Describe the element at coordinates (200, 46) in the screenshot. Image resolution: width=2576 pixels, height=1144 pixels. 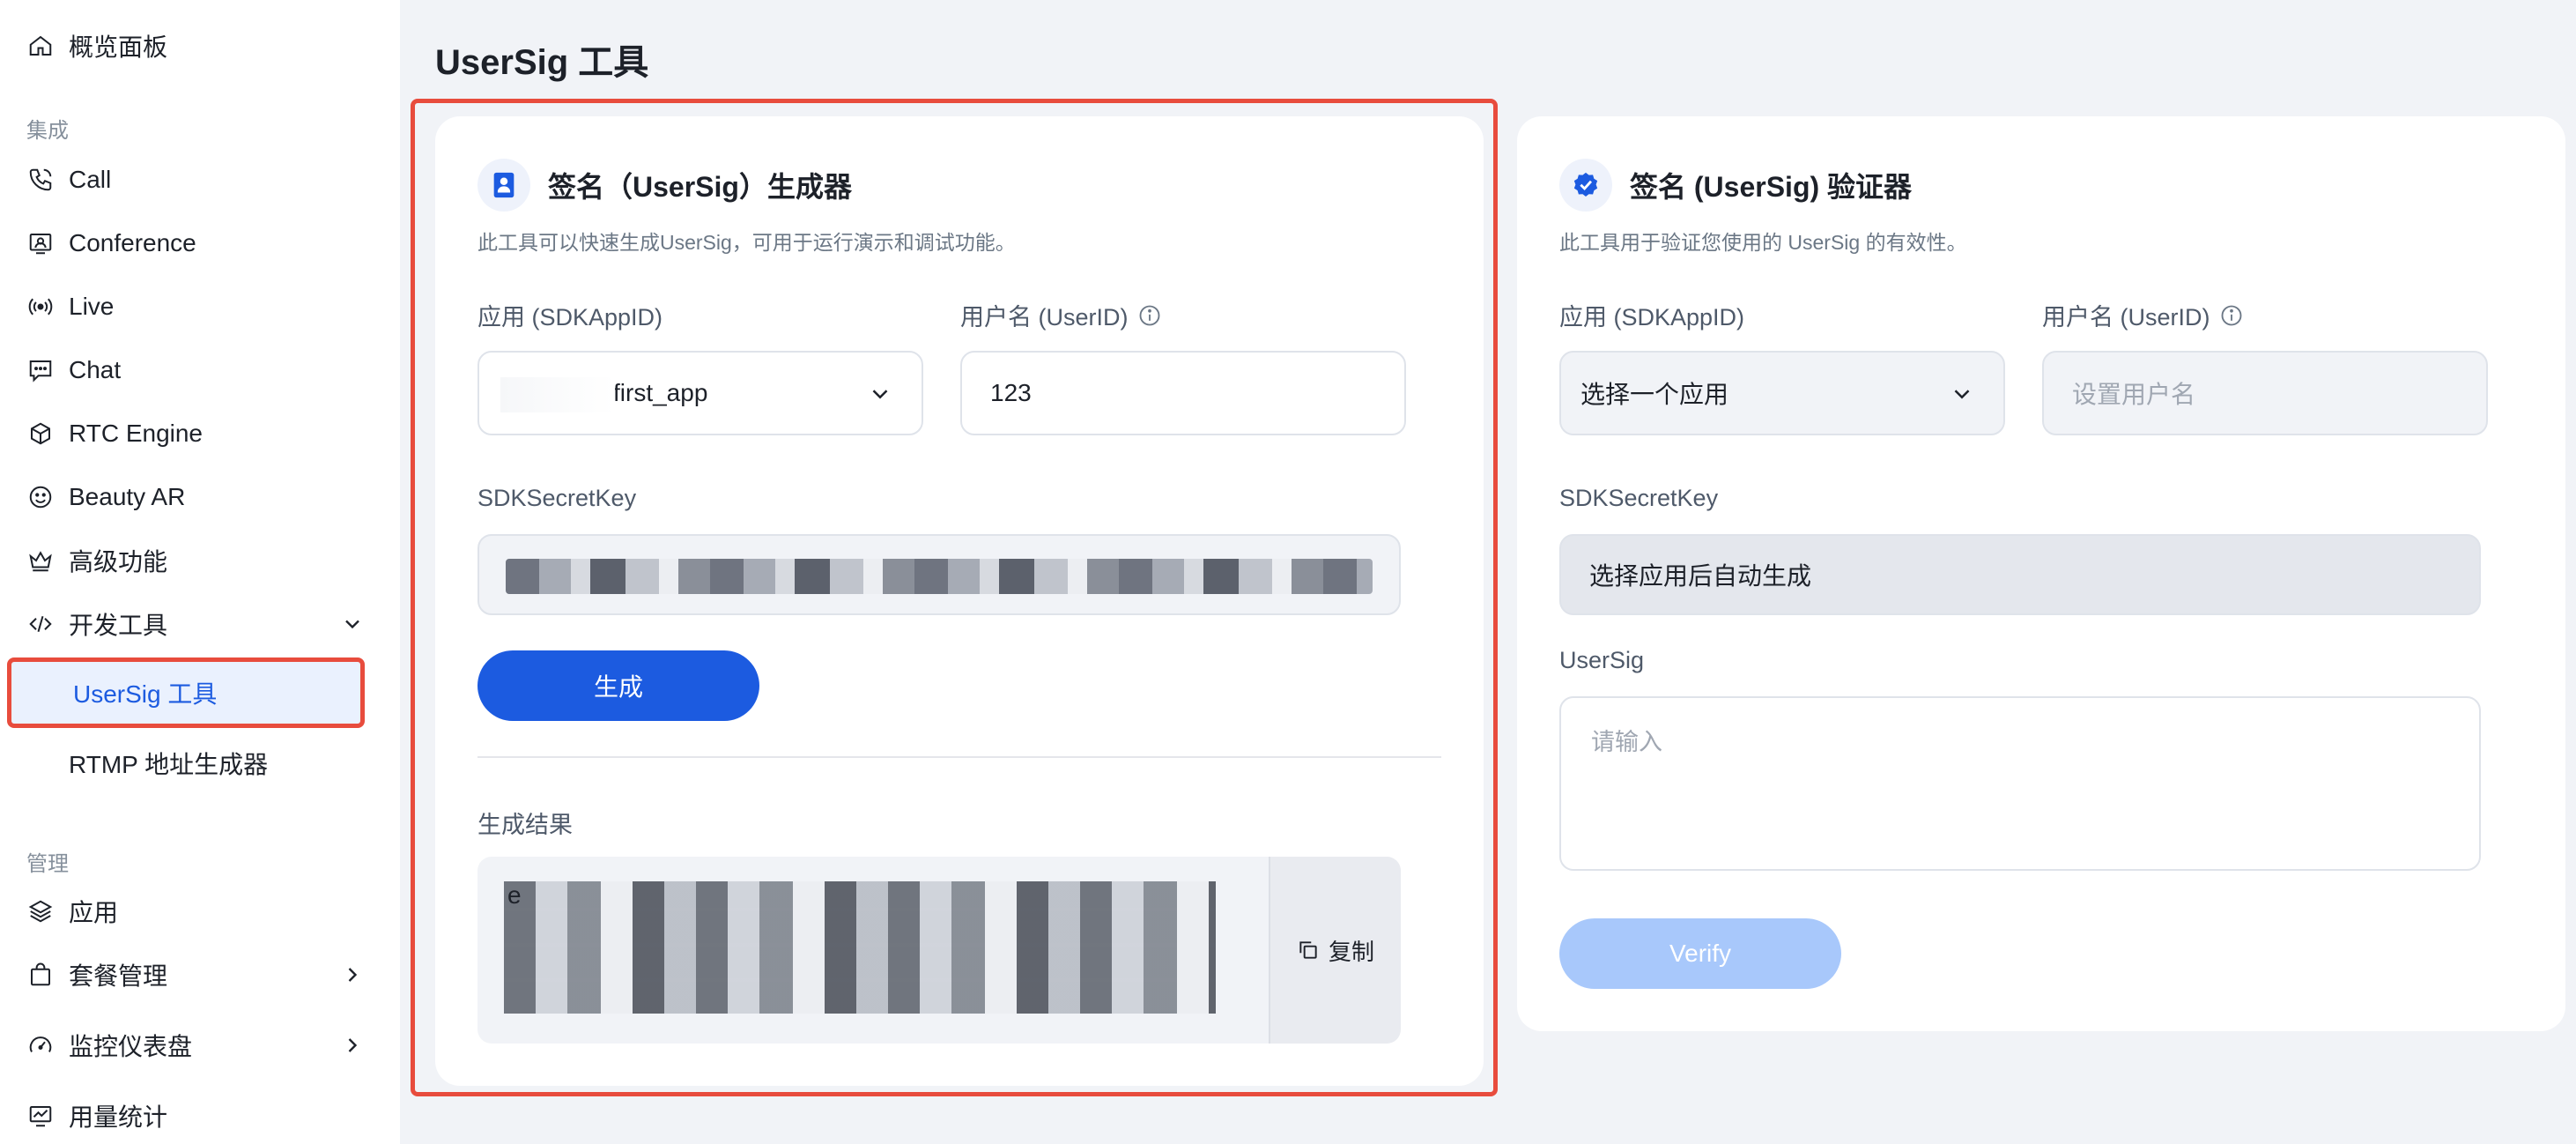
I see `sidebar-item-overview: 概览面板` at that location.